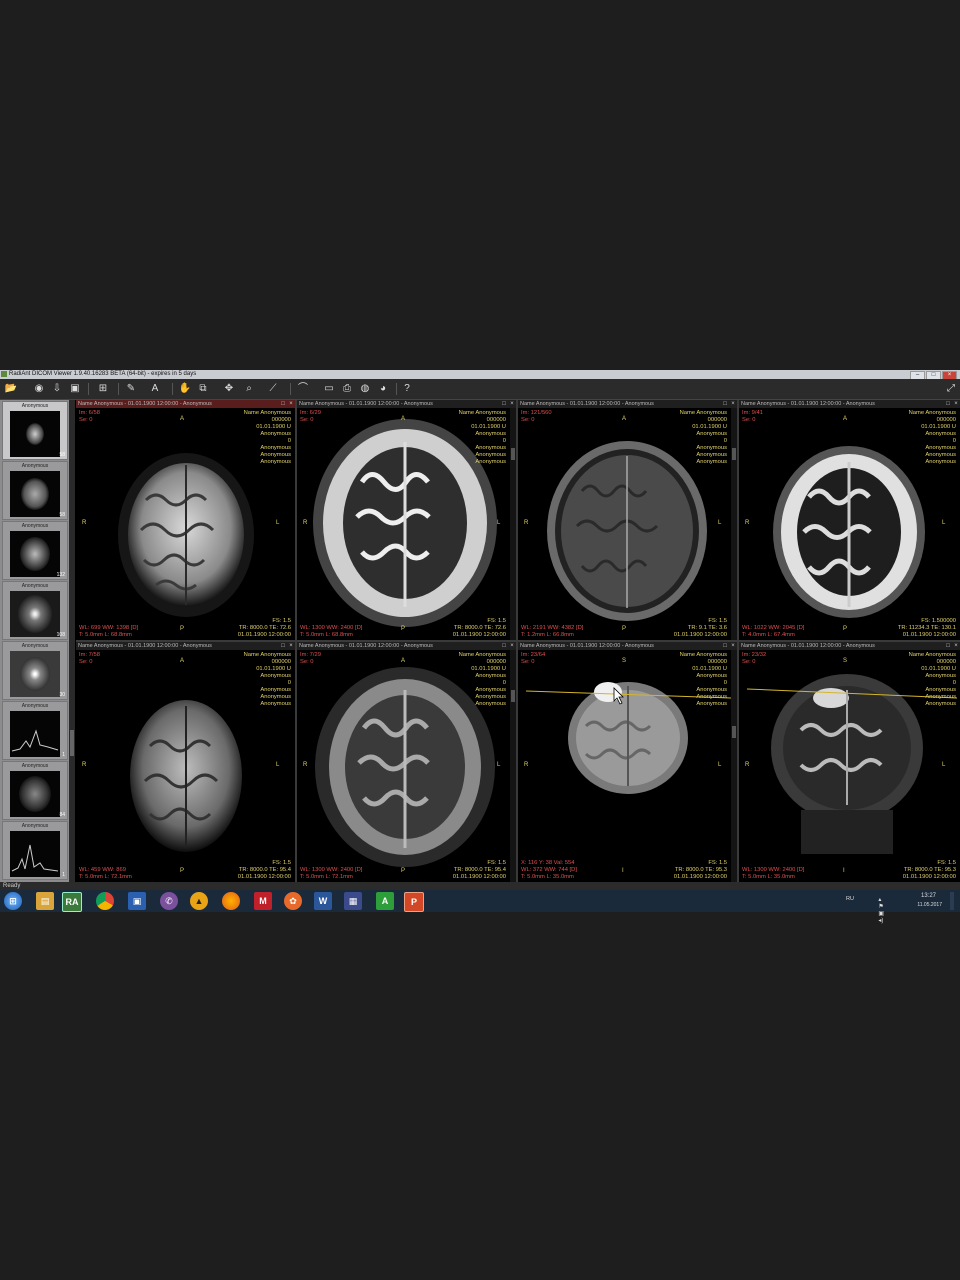 The image size is (960, 1280). What do you see at coordinates (293, 901) in the screenshot?
I see `paint-icon: ✿` at bounding box center [293, 901].